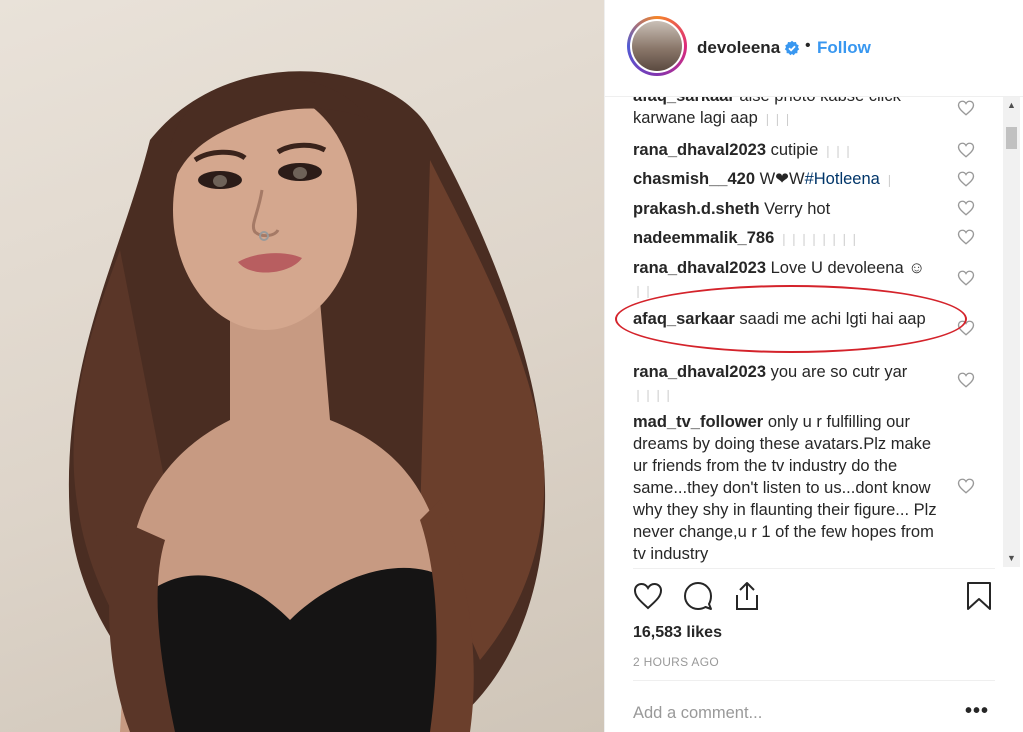 The height and width of the screenshot is (732, 1023). I want to click on verified-badge-icon, so click(792, 48).